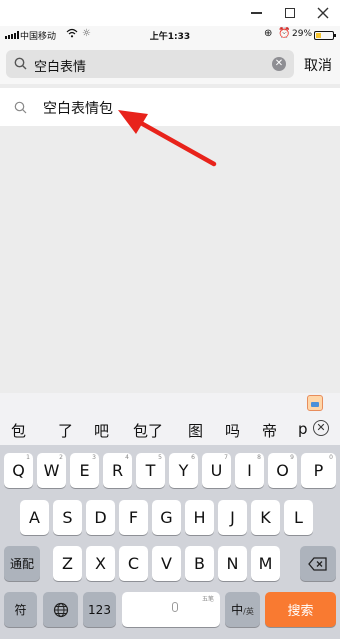  What do you see at coordinates (318, 35) in the screenshot?
I see `battery-level` at bounding box center [318, 35].